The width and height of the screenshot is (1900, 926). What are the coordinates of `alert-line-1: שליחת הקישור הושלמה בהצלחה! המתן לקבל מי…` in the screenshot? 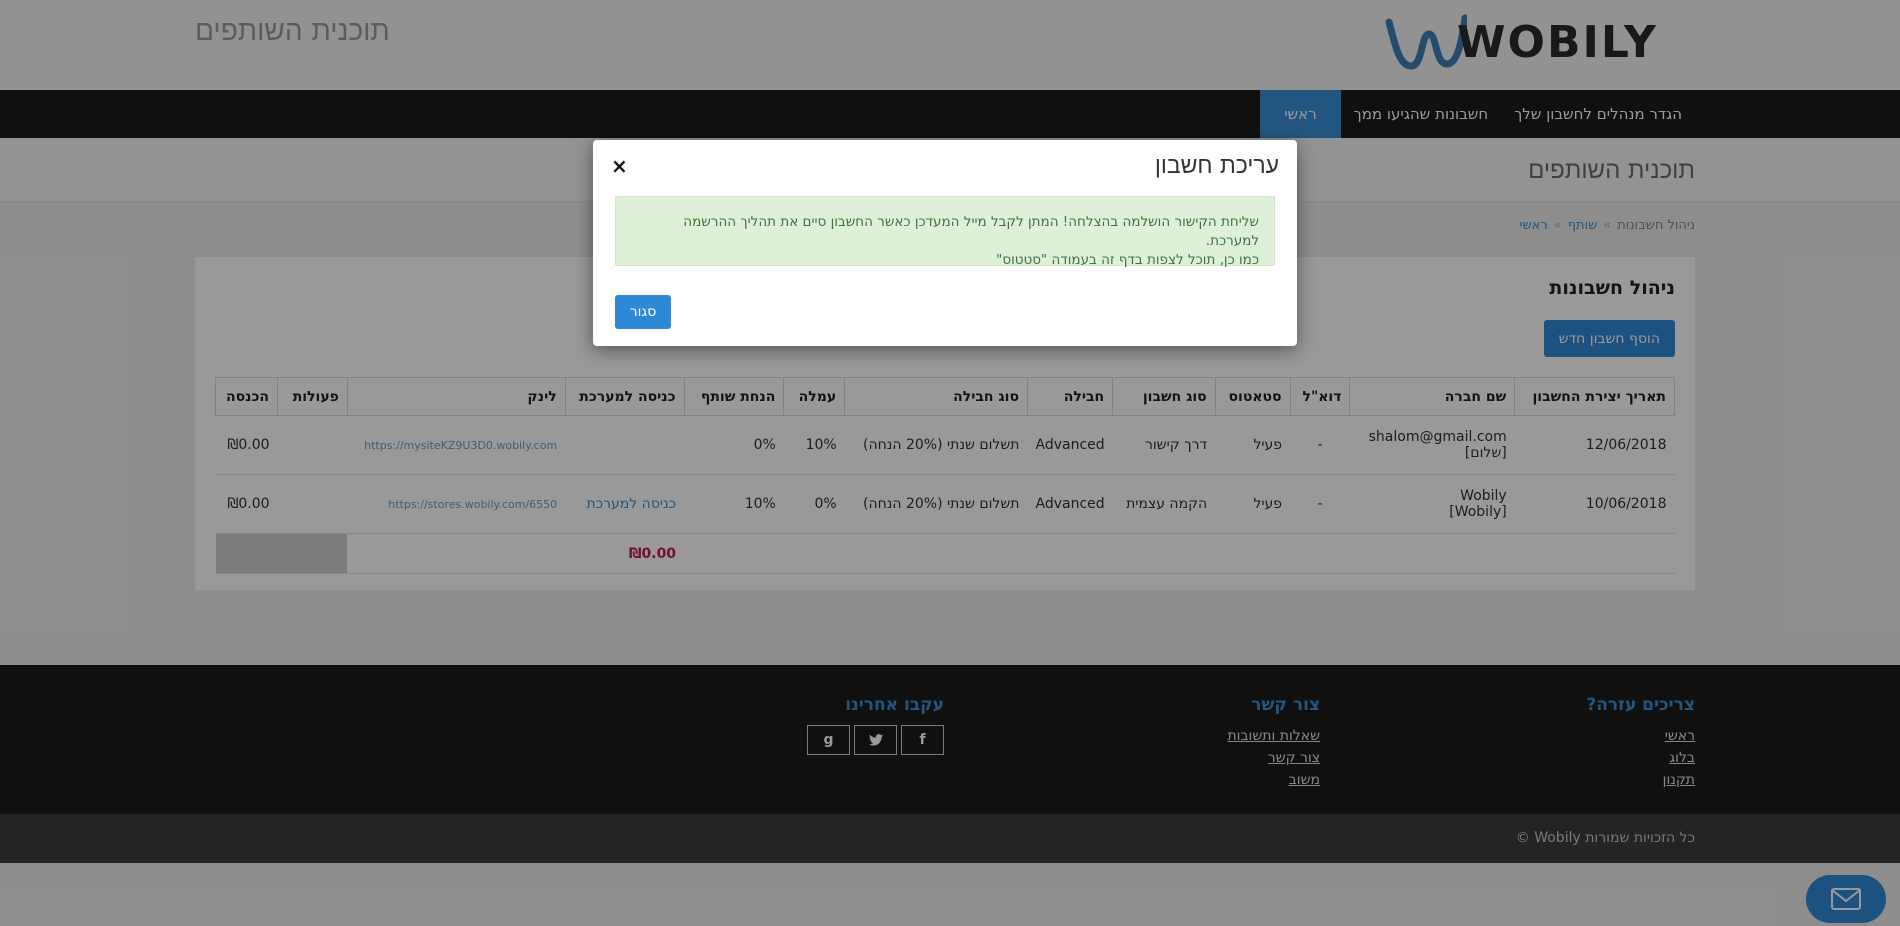 It's located at (971, 231).